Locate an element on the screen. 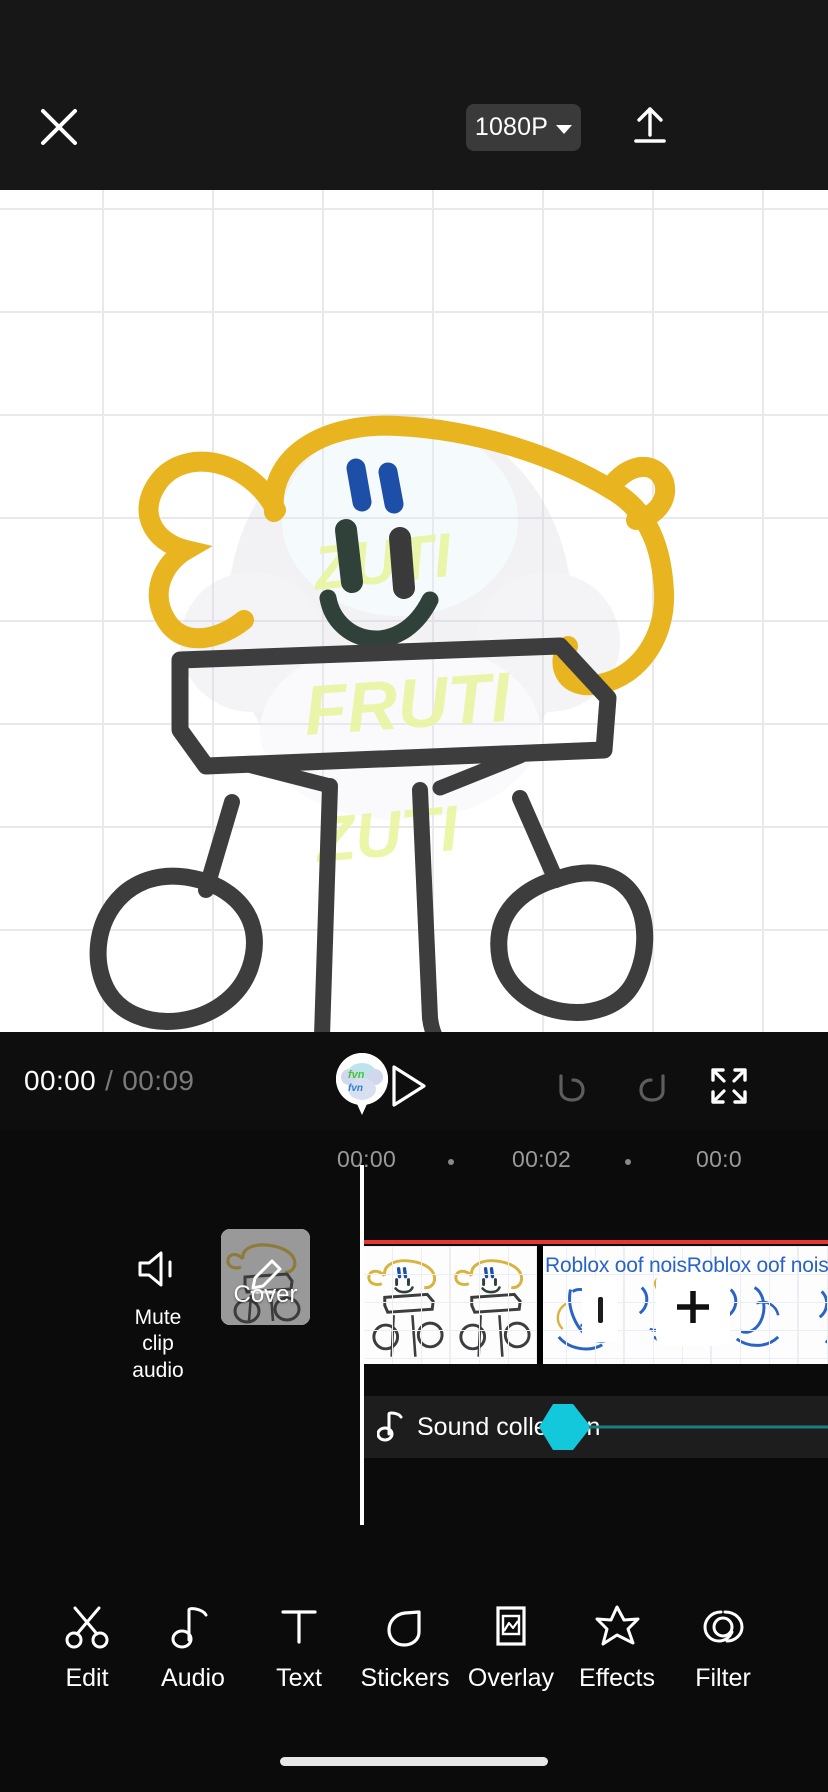  overlay-picture-icon is located at coordinates (511, 1626).